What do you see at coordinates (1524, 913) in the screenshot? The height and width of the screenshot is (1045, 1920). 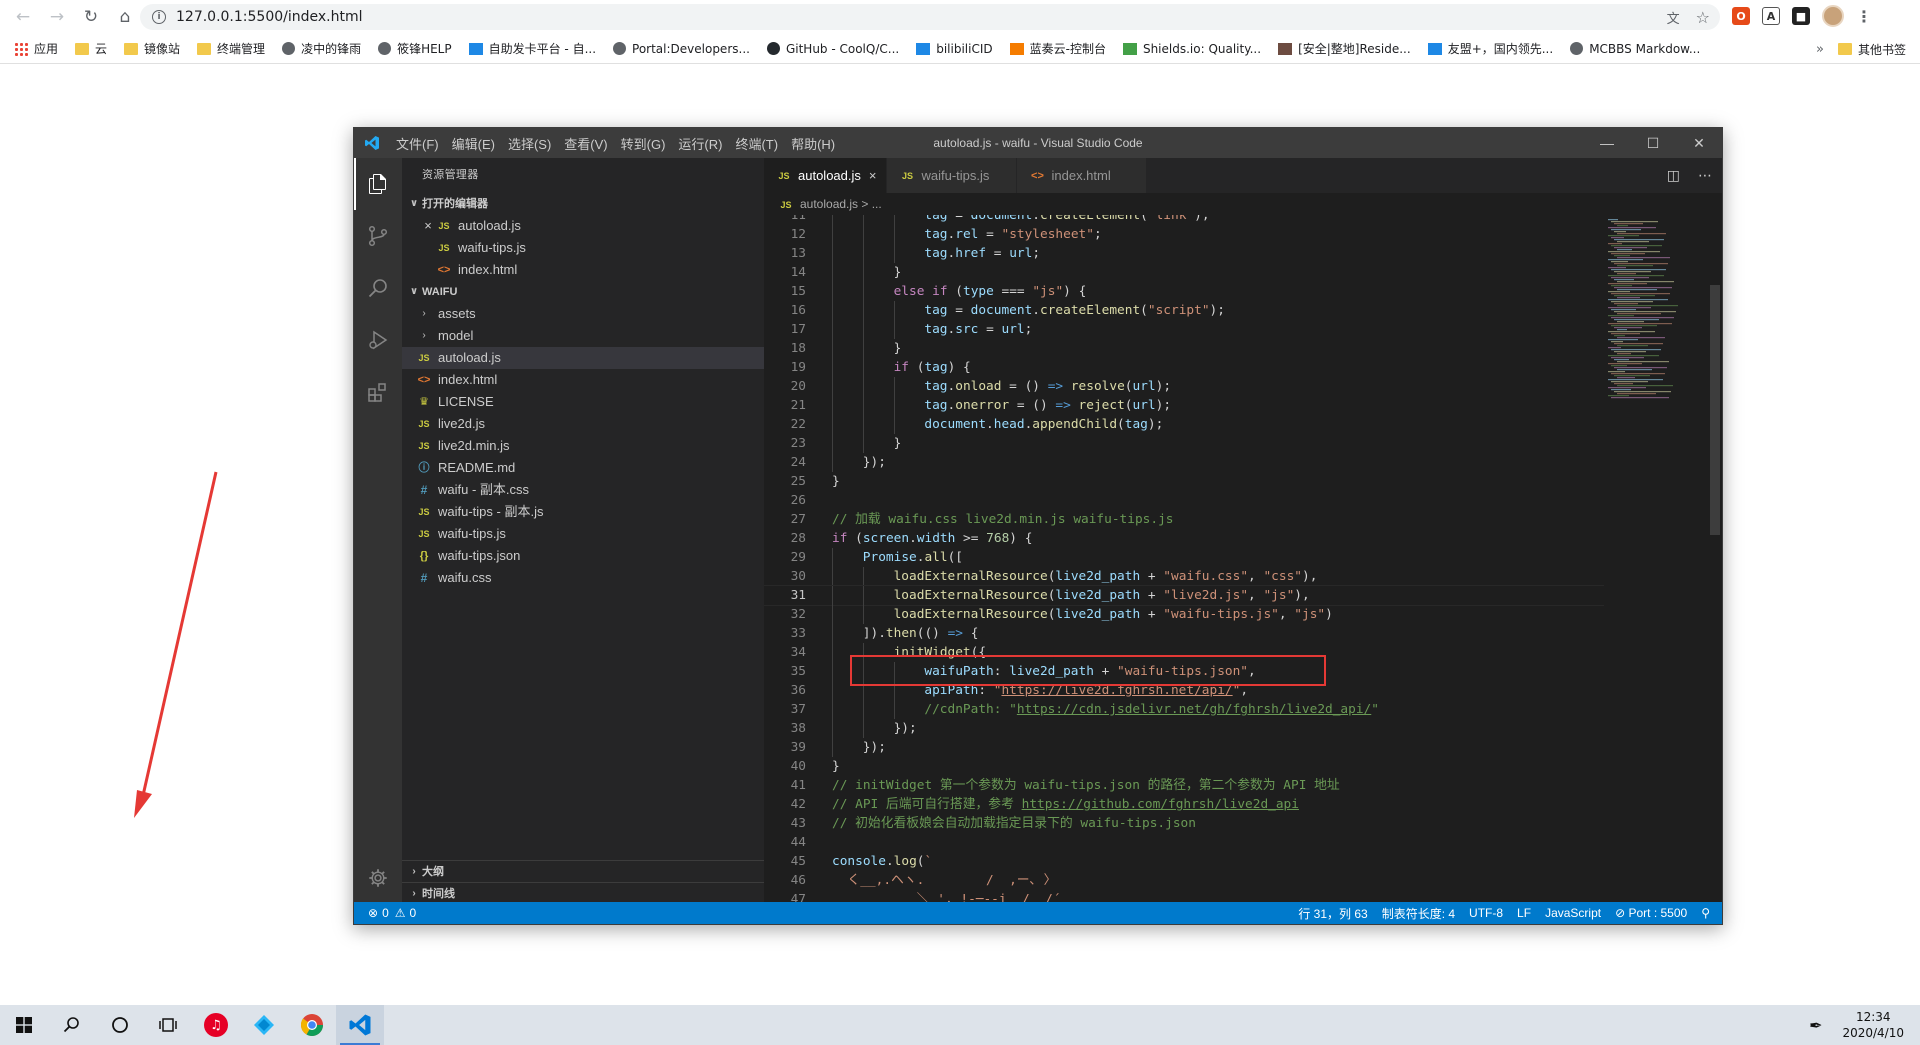 I see `end-of-line: LF` at bounding box center [1524, 913].